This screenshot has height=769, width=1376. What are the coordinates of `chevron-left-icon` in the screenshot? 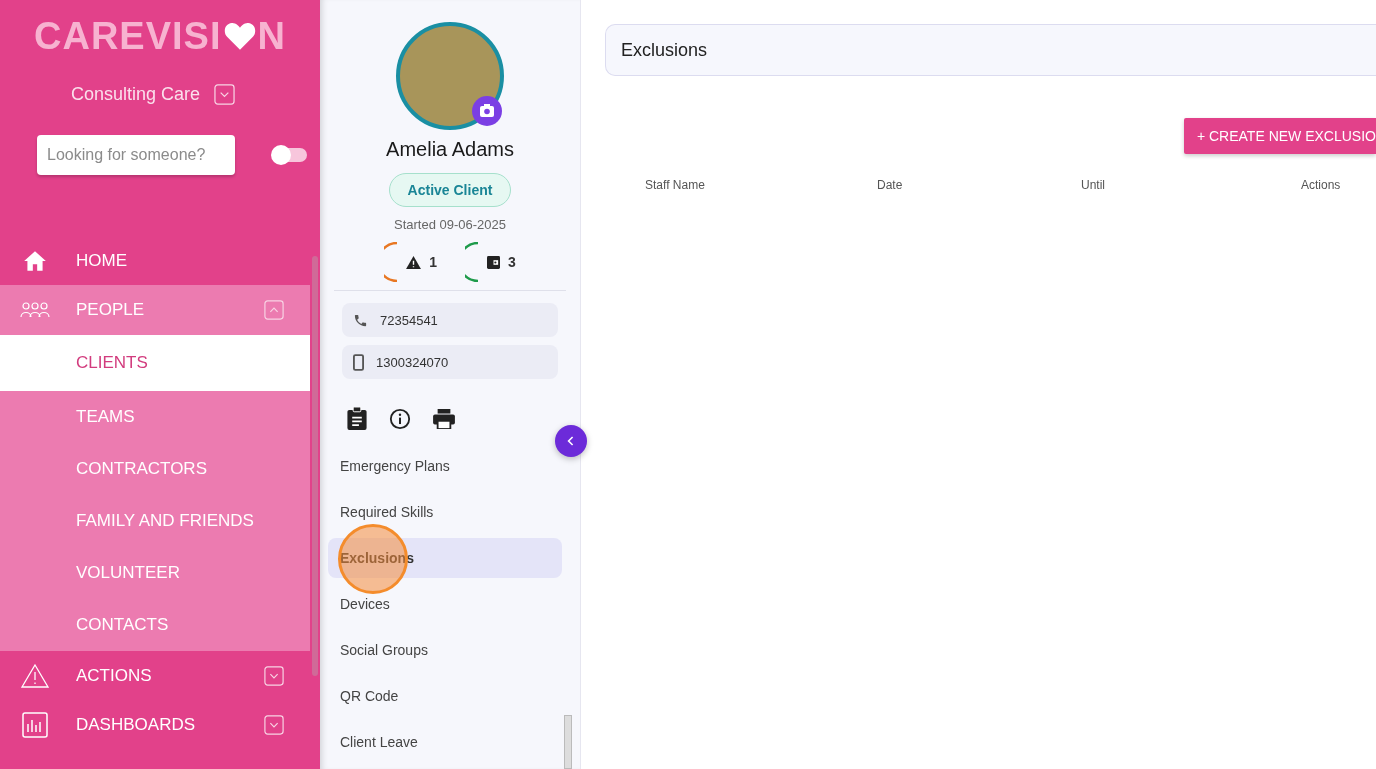 It's located at (571, 441).